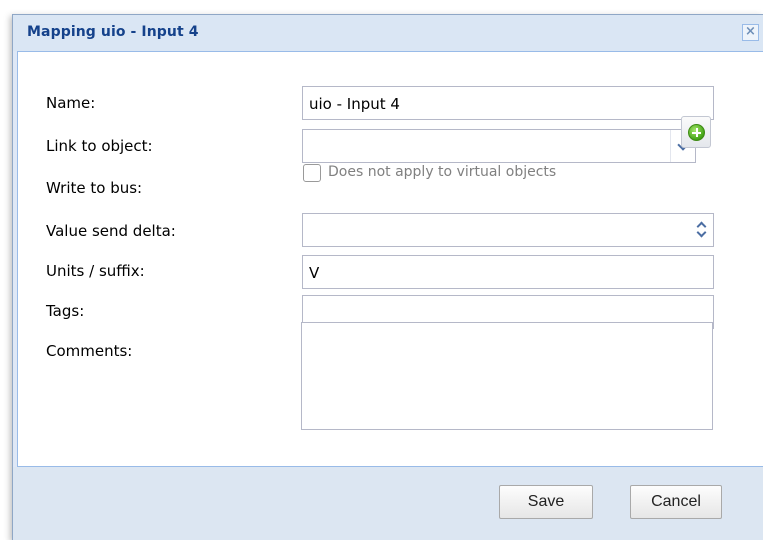 Image resolution: width=763 pixels, height=540 pixels. I want to click on name-label: Name:, so click(71, 103).